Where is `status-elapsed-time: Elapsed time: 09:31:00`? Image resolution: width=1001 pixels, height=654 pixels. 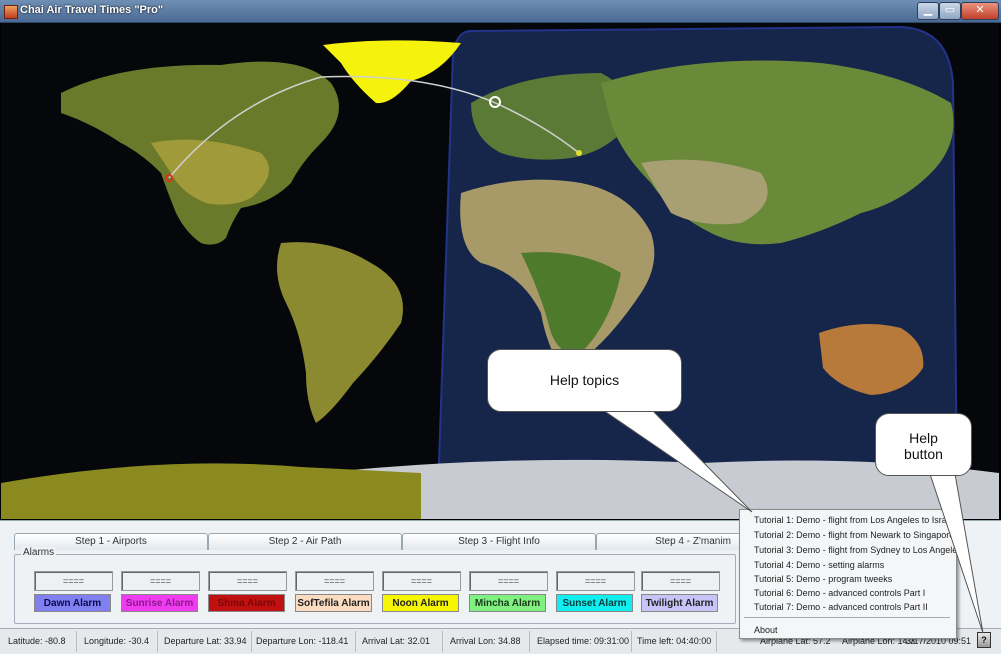
status-elapsed-time: Elapsed time: 09:31:00 is located at coordinates (583, 641).